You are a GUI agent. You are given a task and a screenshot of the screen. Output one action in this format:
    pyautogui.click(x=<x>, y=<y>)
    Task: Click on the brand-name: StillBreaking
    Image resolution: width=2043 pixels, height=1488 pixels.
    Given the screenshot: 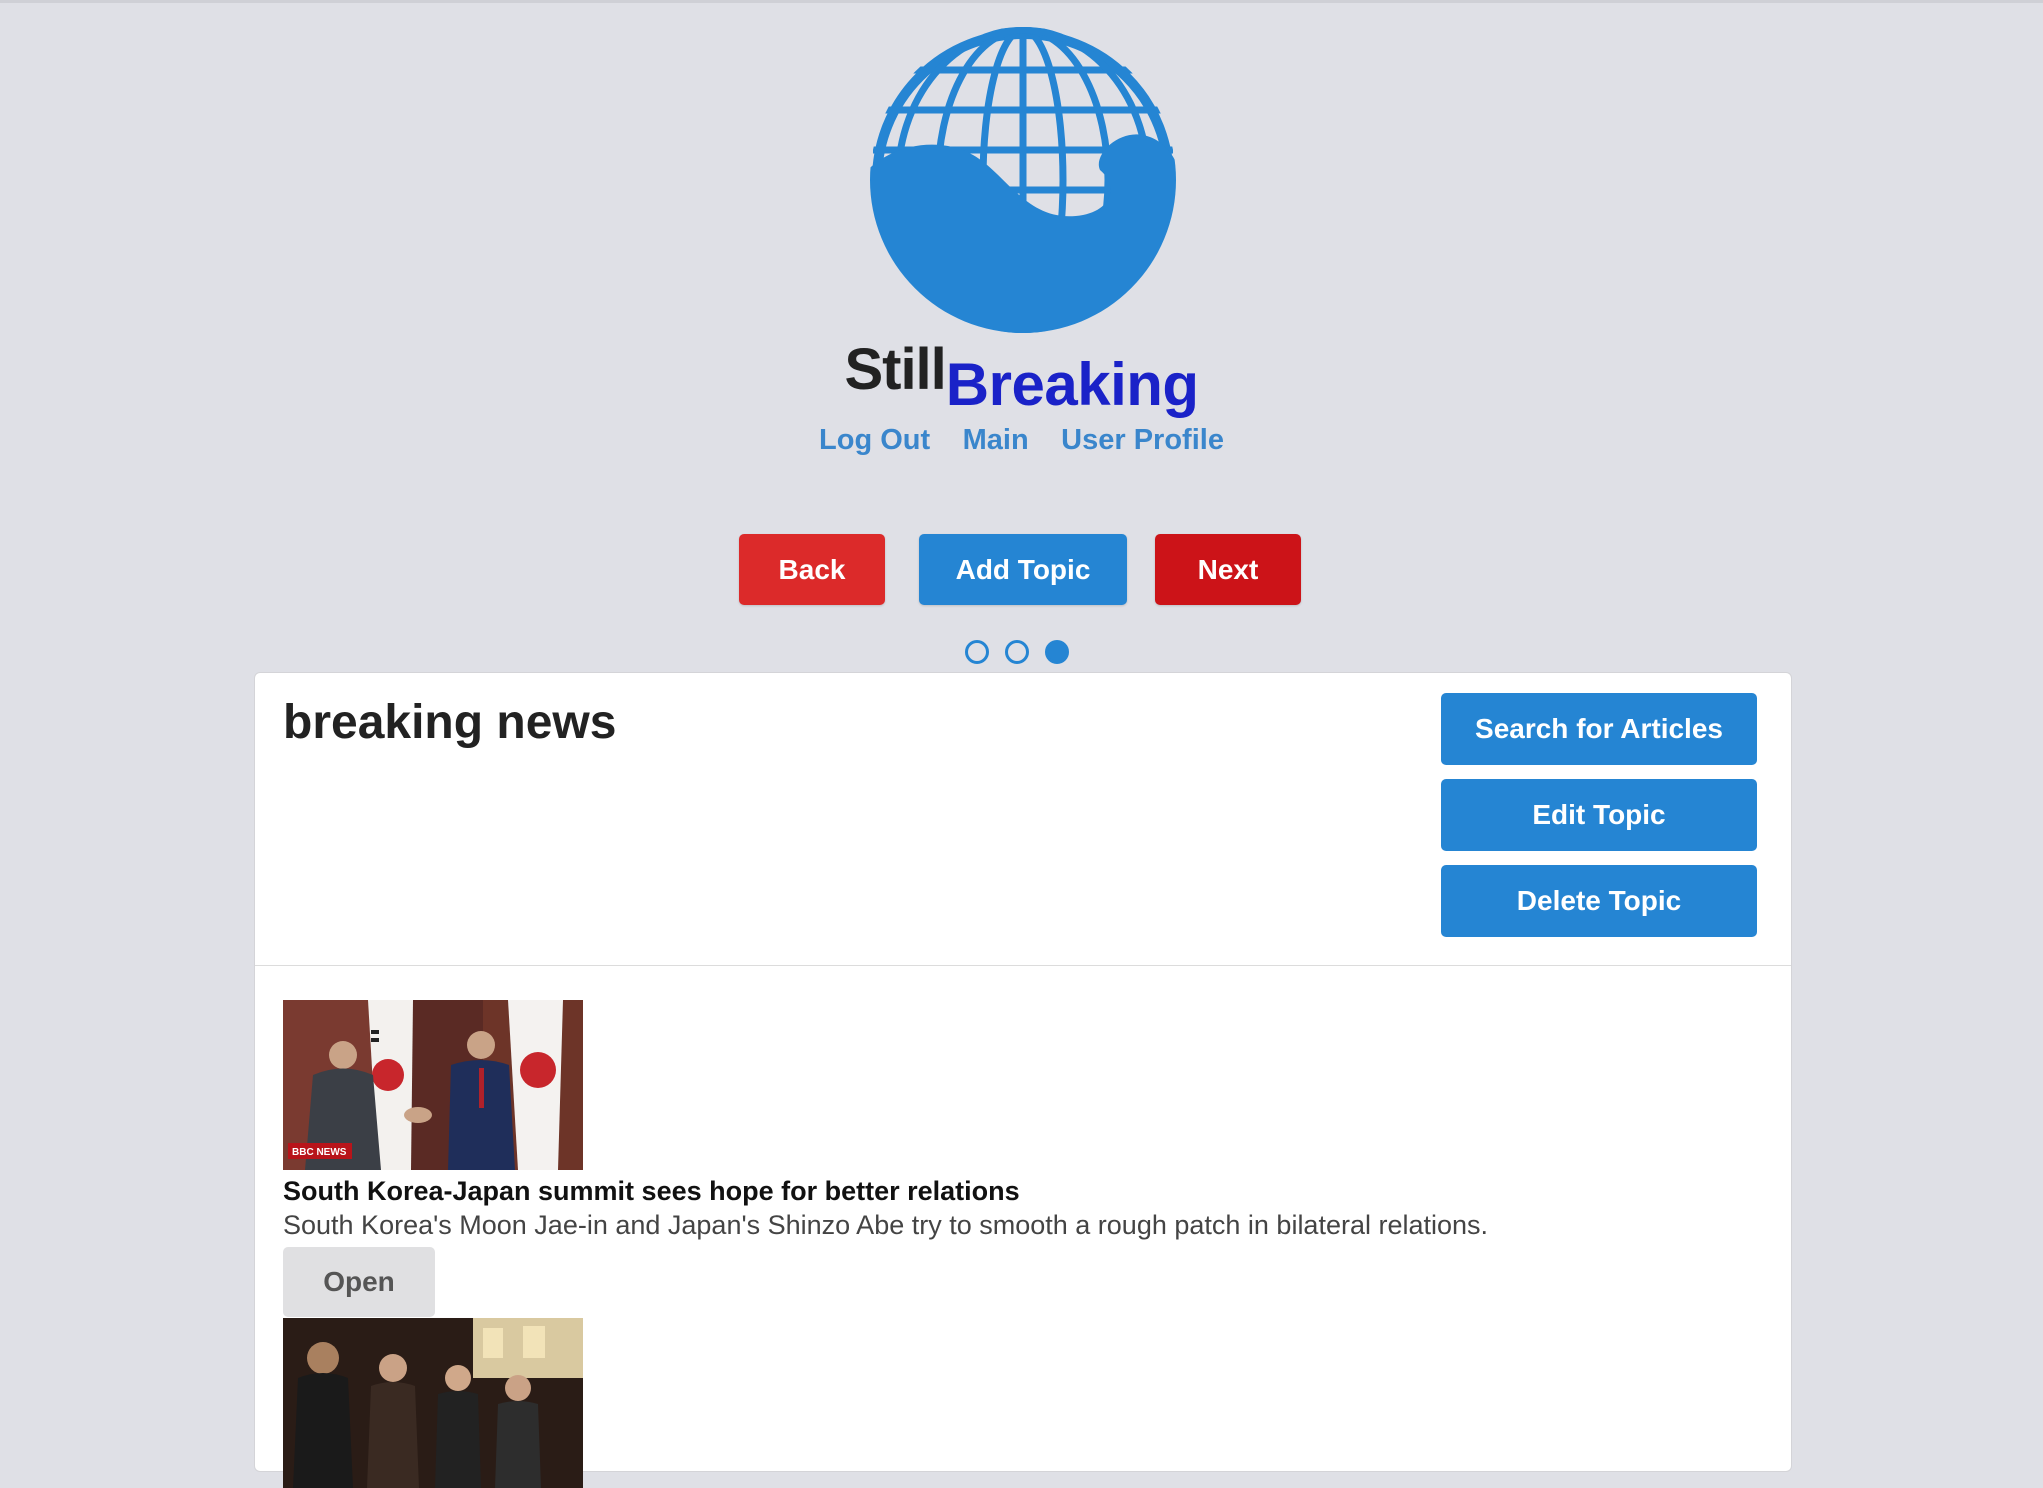 What is the action you would take?
    pyautogui.click(x=1021, y=377)
    